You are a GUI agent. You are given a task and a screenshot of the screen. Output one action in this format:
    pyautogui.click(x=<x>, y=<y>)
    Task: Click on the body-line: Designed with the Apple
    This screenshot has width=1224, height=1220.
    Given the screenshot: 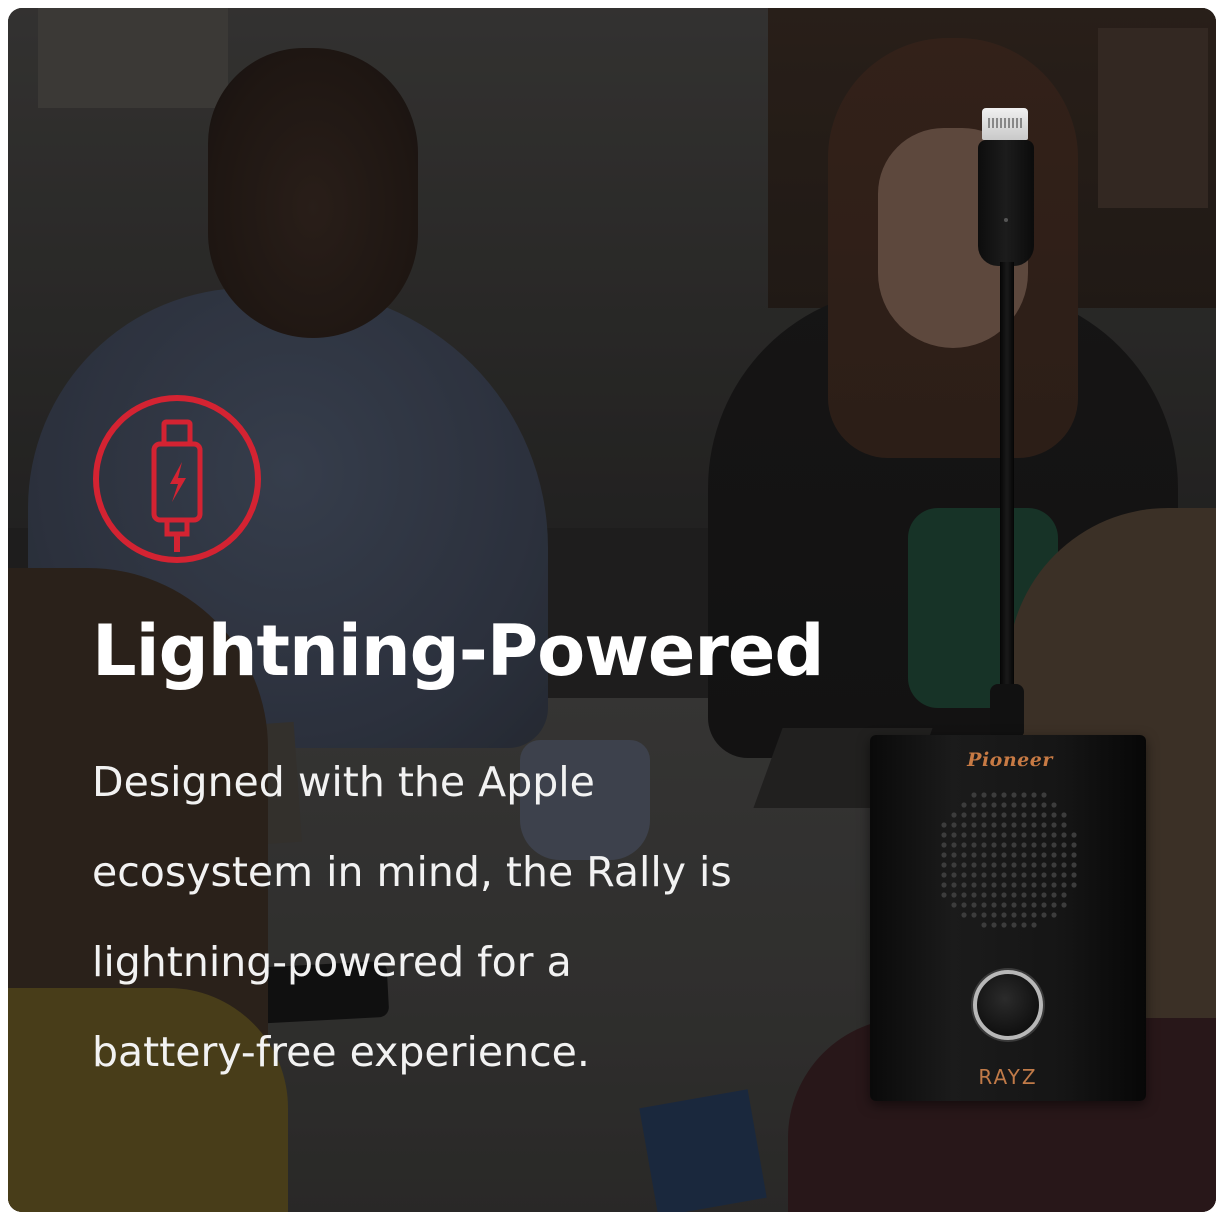 What is the action you would take?
    pyautogui.click(x=343, y=782)
    